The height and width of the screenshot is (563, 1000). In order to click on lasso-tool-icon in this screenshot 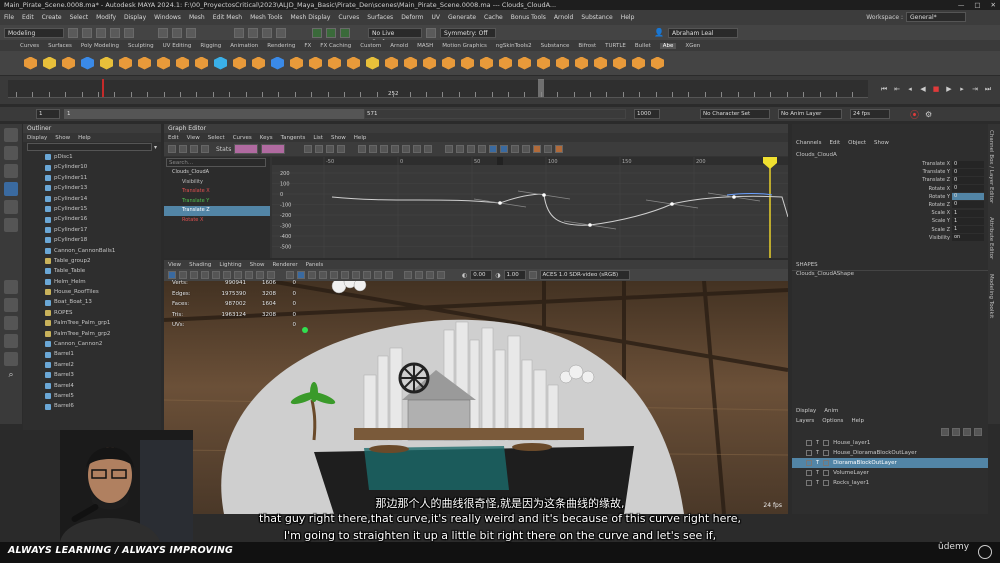, I will do `click(11, 153)`.